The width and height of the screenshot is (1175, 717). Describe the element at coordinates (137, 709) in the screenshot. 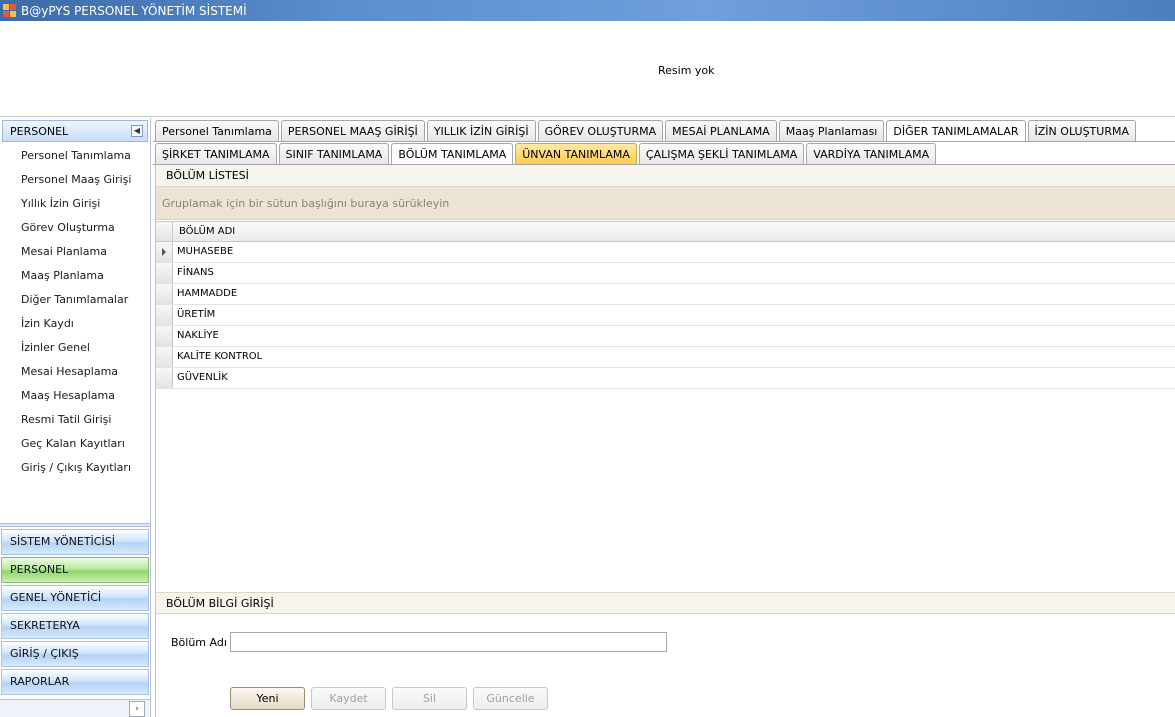

I see `chevron-right-icon: ›` at that location.